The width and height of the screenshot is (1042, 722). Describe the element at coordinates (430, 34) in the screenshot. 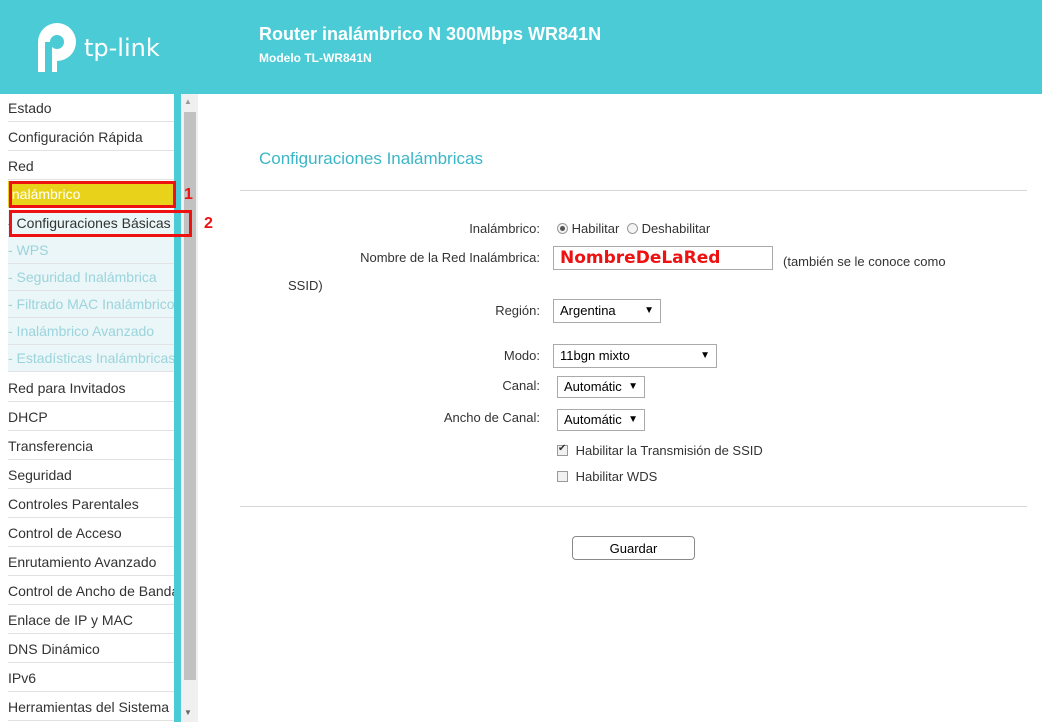

I see `router-title: Router inalámbrico N 300Mbps WR841N` at that location.